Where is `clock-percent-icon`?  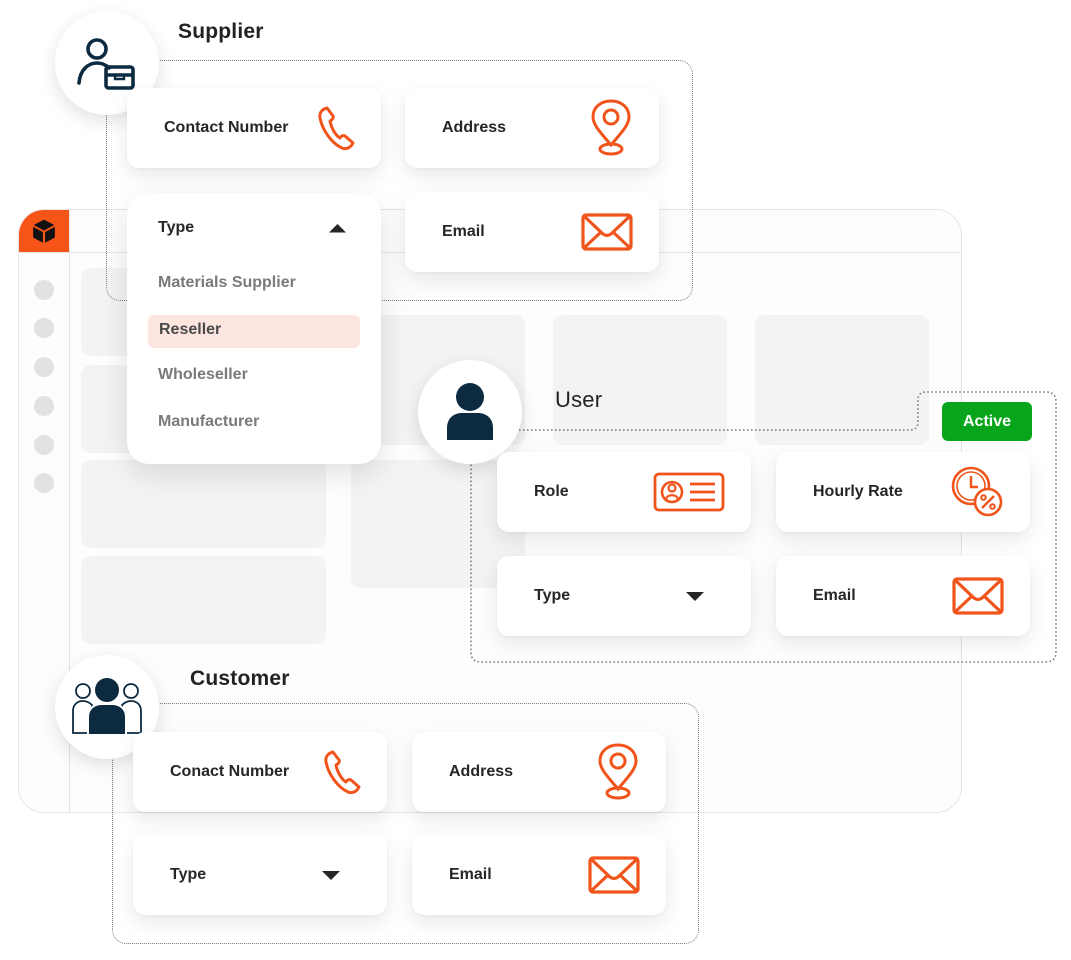 clock-percent-icon is located at coordinates (977, 492).